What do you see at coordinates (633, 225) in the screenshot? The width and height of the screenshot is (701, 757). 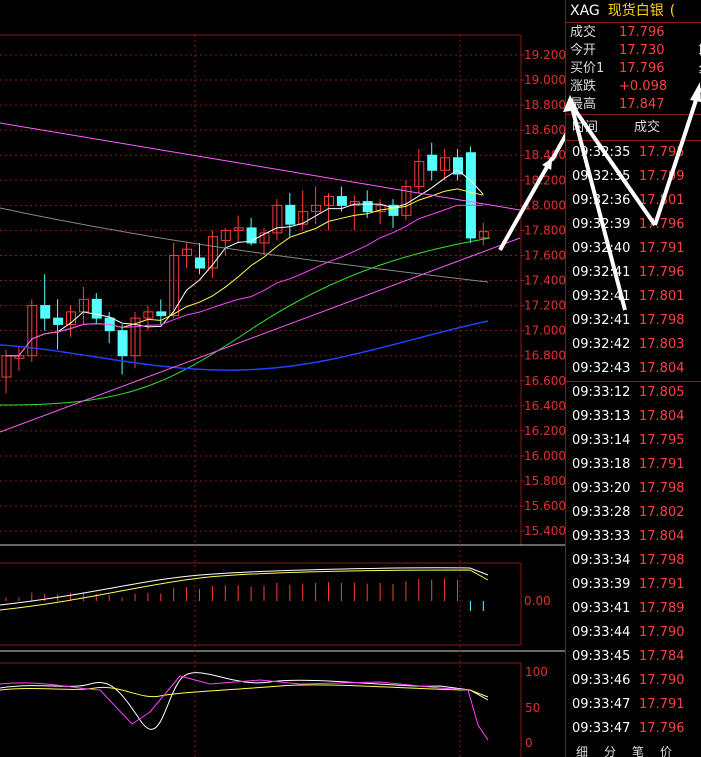 I see `trade-row: 09:32:39 17.796` at bounding box center [633, 225].